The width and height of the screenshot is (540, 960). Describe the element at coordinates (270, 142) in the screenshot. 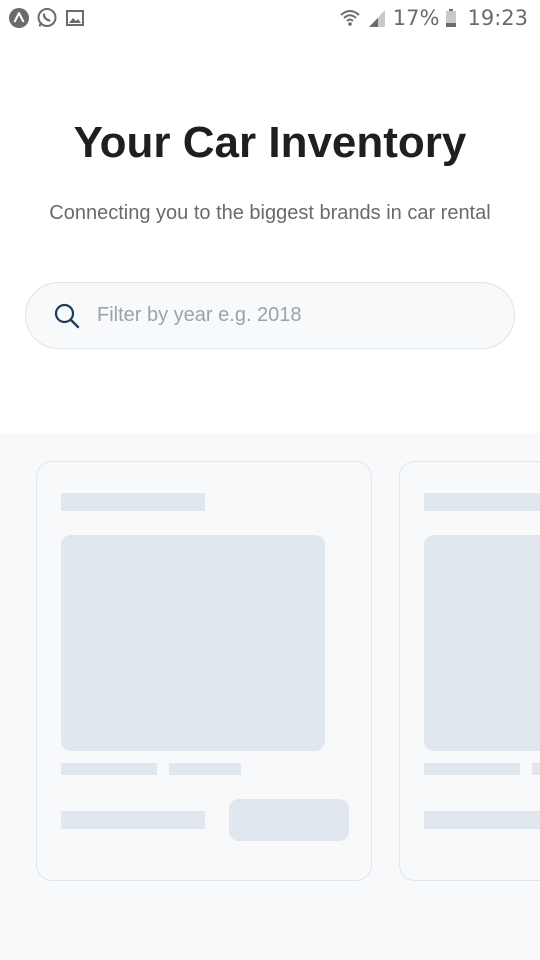

I see `page-title: Your Car Inventory` at that location.